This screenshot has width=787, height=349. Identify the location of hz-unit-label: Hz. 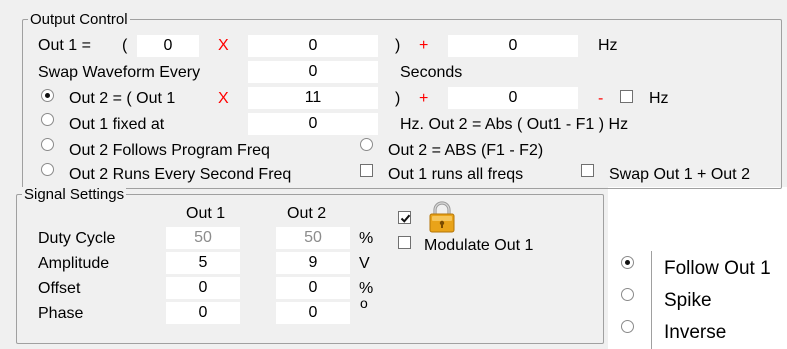
(608, 45).